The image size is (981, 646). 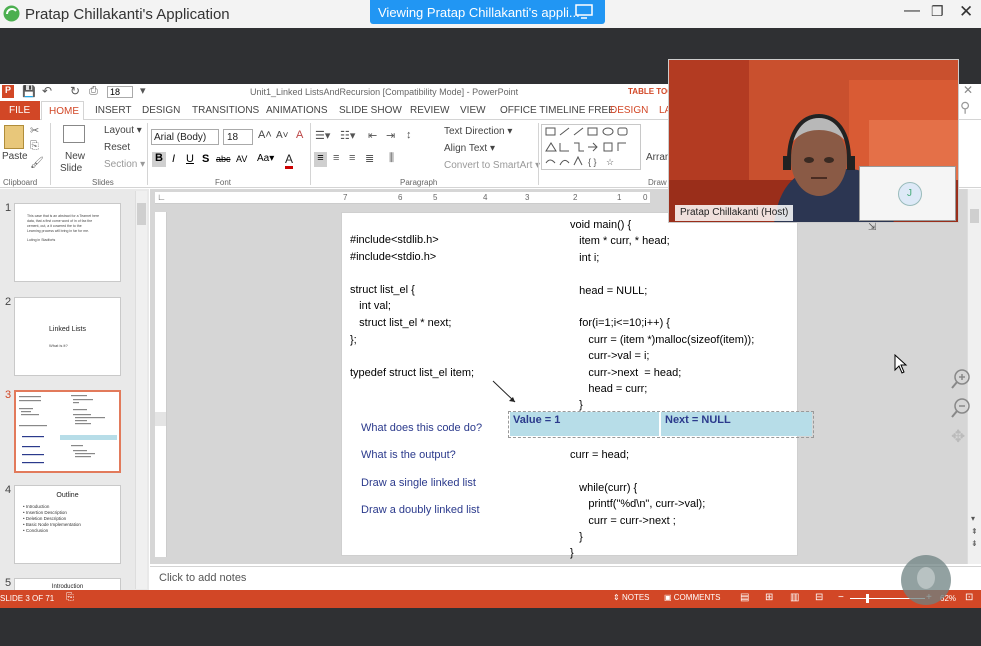 What do you see at coordinates (473, 110) in the screenshot?
I see `tab-view: VIEW` at bounding box center [473, 110].